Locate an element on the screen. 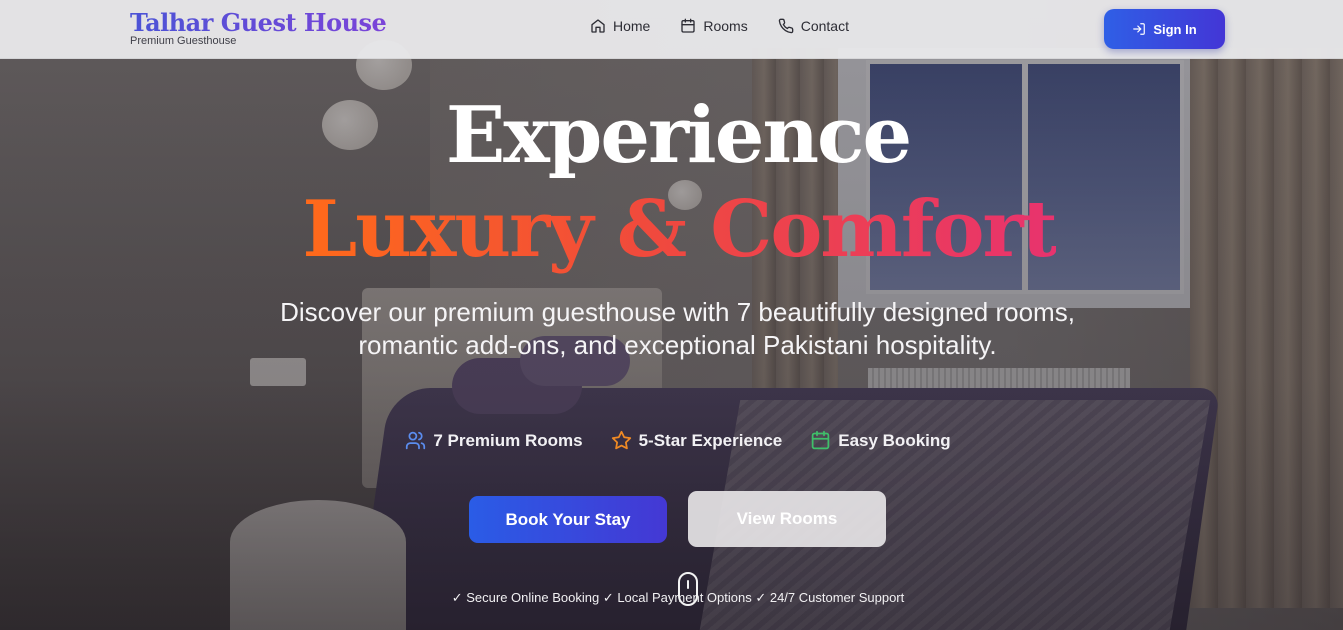 The image size is (1343, 630). nav-item-contact: Contact is located at coordinates (813, 26).